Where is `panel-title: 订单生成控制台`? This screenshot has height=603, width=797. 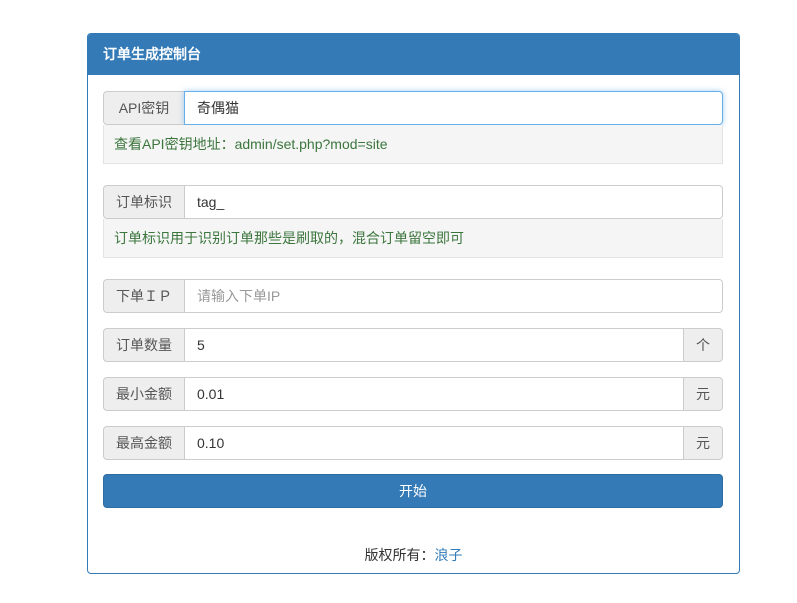
panel-title: 订单生成控制台 is located at coordinates (413, 54).